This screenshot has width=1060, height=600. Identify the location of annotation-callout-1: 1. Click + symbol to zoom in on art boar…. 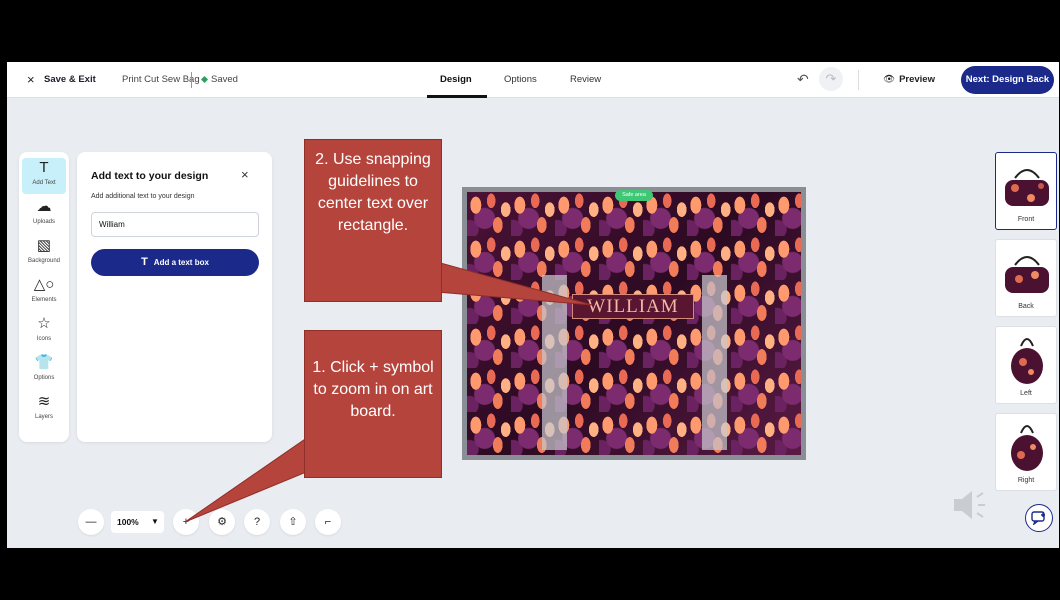
(373, 404).